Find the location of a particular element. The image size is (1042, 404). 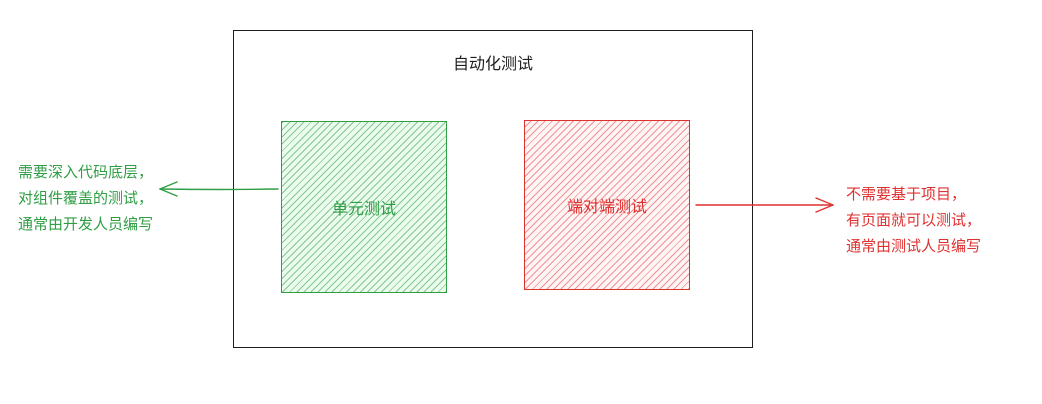

e2e-test-label: 端对端测试 is located at coordinates (606, 206).